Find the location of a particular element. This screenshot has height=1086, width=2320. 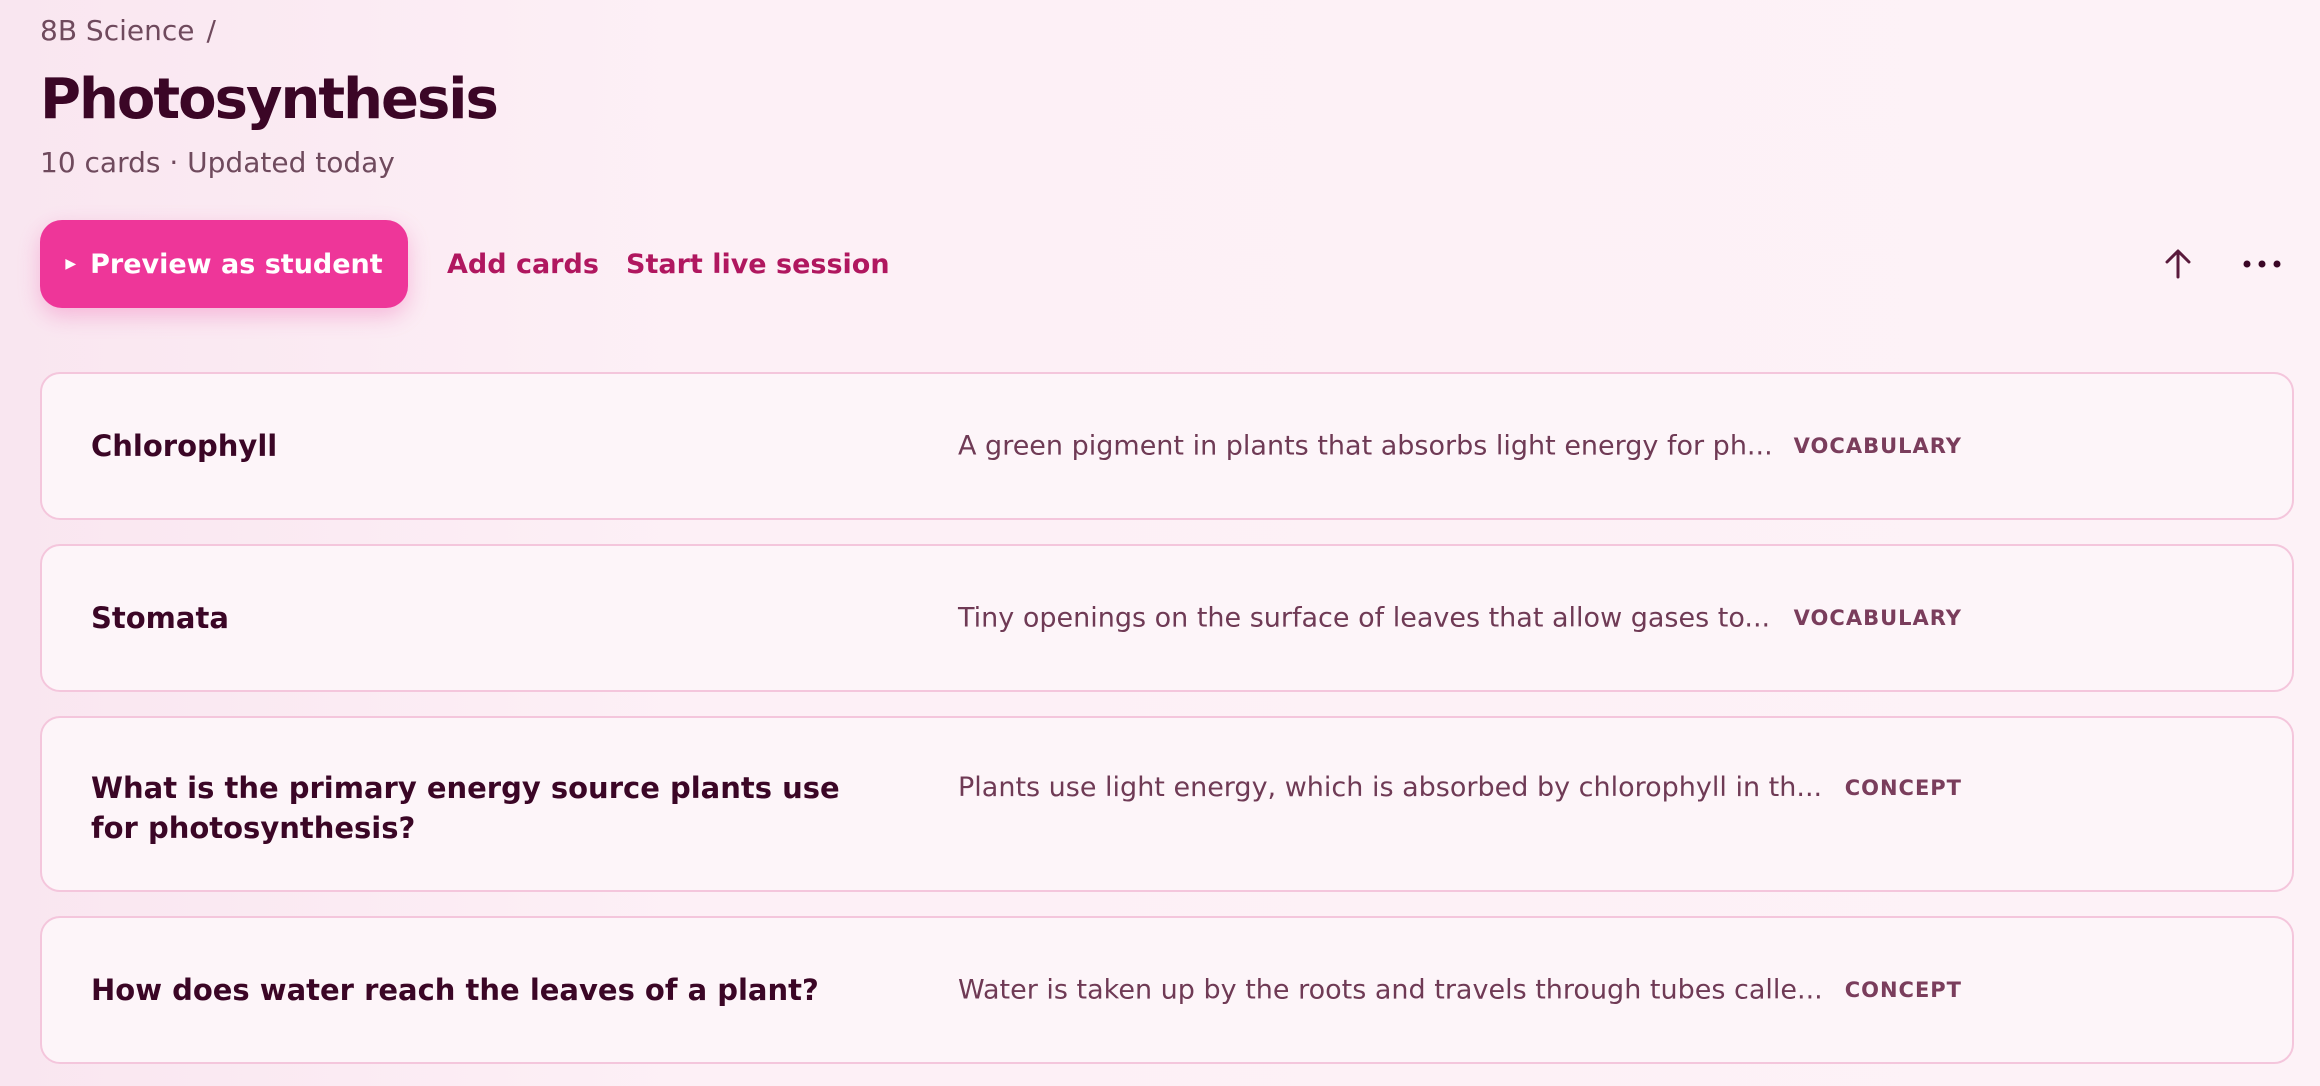

start-live-session-button: Start live session is located at coordinates (758, 264).